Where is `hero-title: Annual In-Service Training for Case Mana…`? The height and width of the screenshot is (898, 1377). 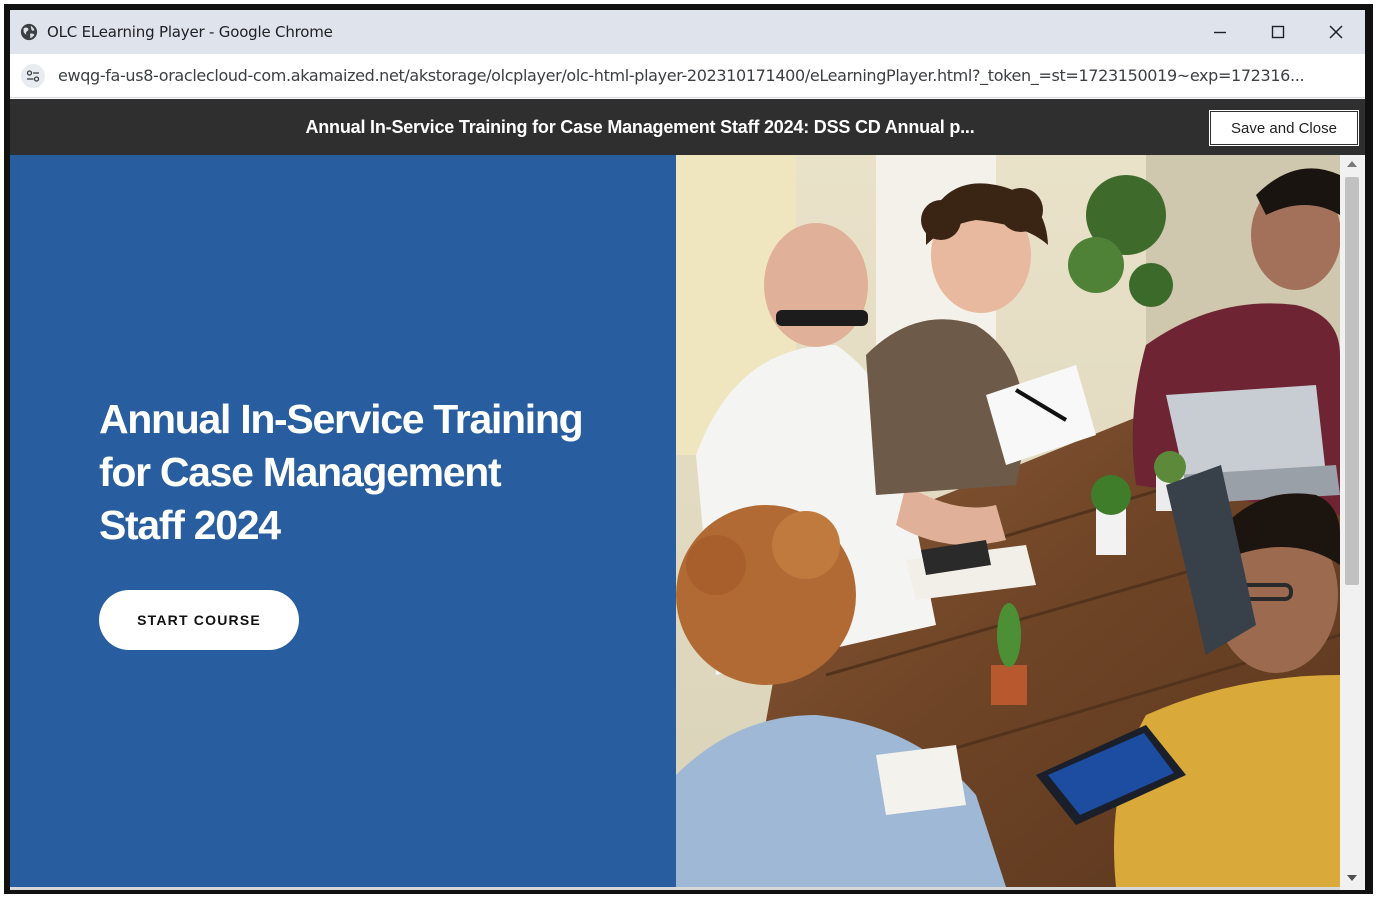 hero-title: Annual In-Service Training for Case Mana… is located at coordinates (369, 472).